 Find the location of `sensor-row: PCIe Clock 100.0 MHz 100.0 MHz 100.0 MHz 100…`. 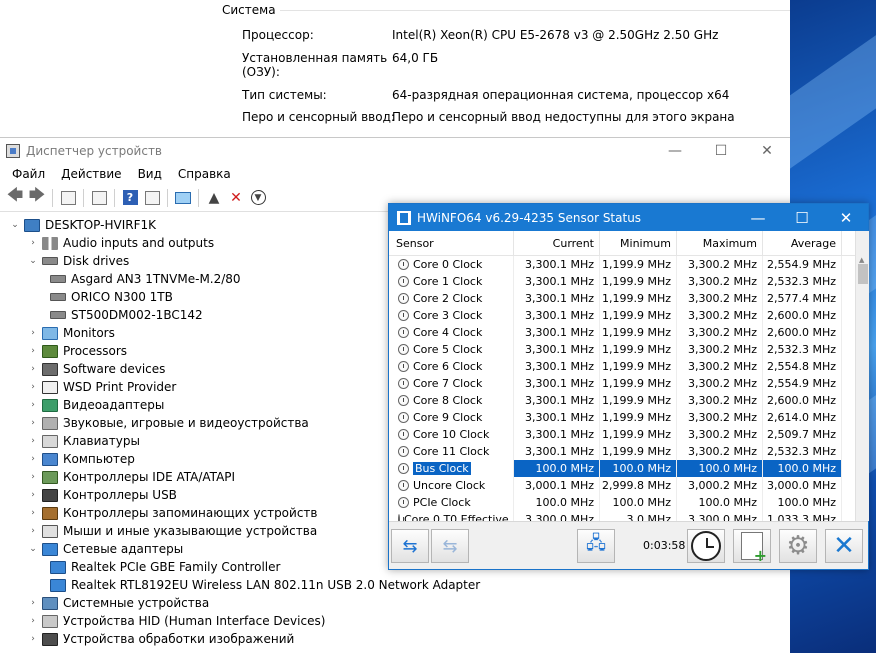

sensor-row: PCIe Clock 100.0 MHz 100.0 MHz 100.0 MHz 100… is located at coordinates (622, 502).